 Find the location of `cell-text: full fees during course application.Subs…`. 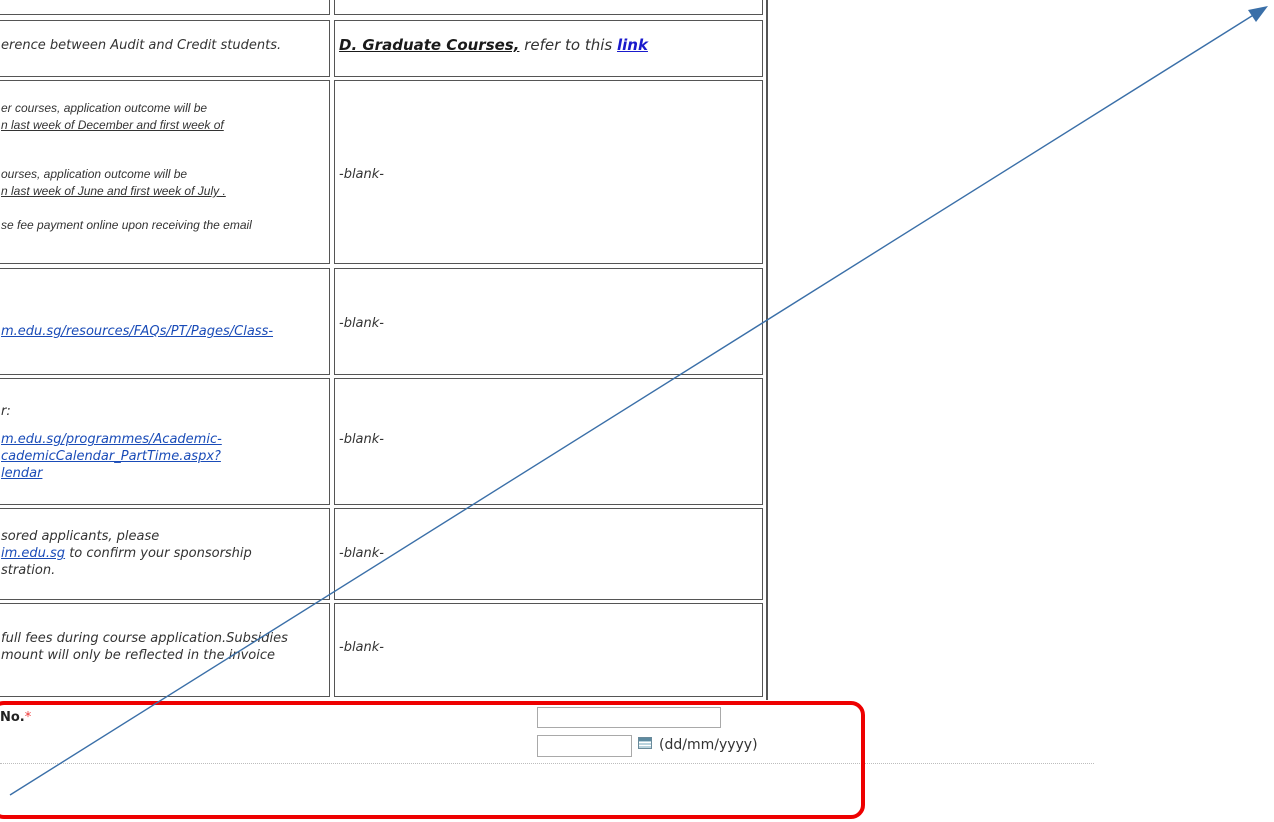

cell-text: full fees during course application.Subs… is located at coordinates (144, 638).